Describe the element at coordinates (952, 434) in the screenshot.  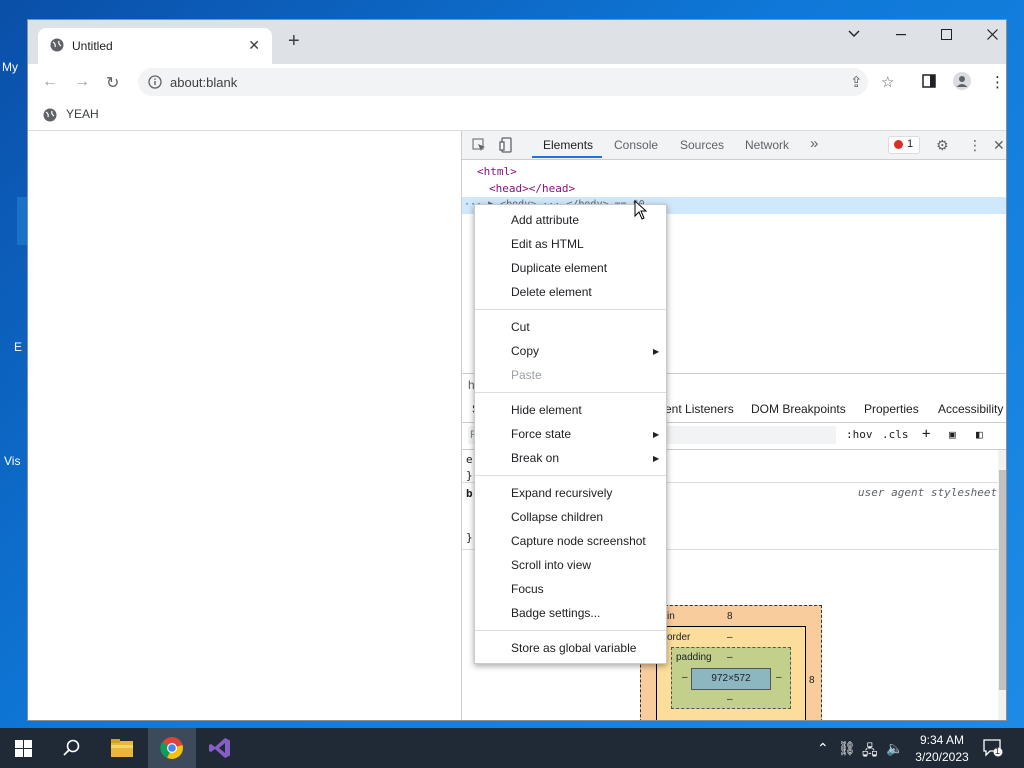
I see `paint-icon: ▣` at that location.